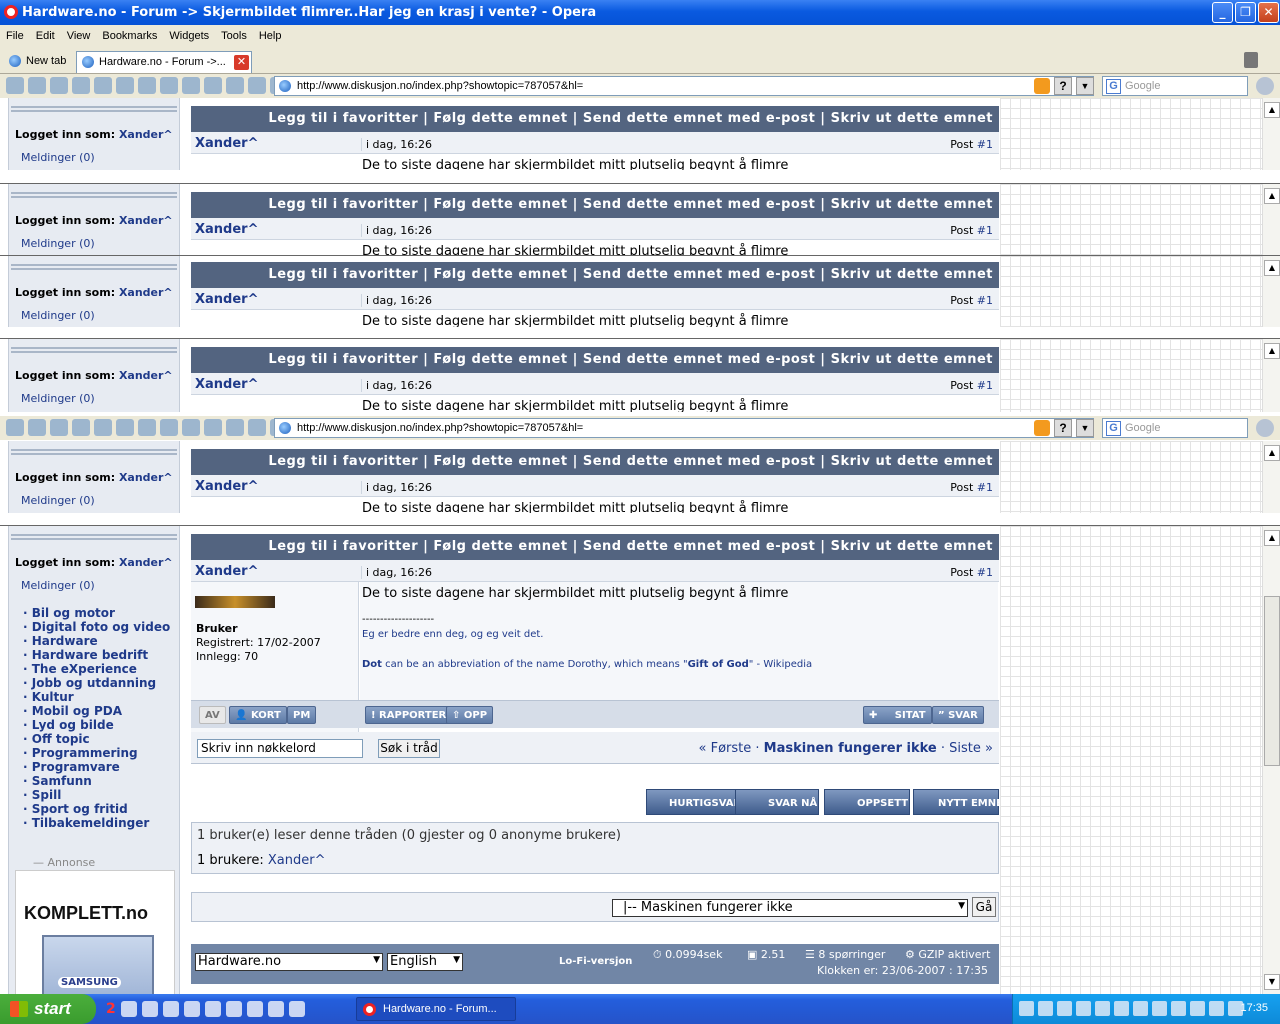 The image size is (1280, 1024). I want to click on search-thread-button: Søk i tråd, so click(409, 748).